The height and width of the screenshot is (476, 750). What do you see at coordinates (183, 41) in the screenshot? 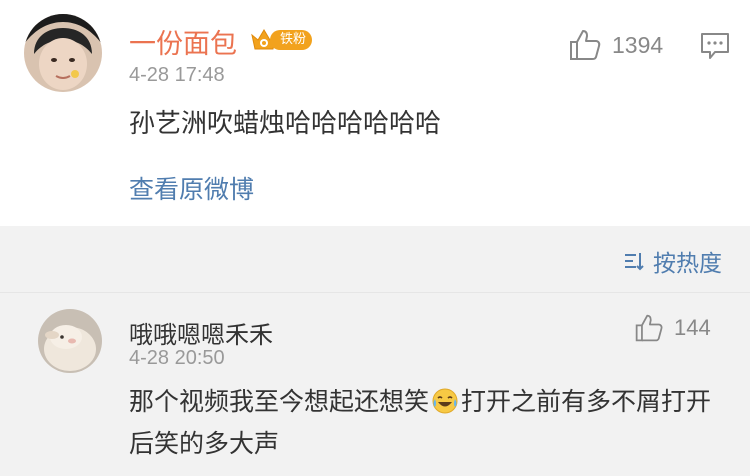
I see `username: 一份面包` at bounding box center [183, 41].